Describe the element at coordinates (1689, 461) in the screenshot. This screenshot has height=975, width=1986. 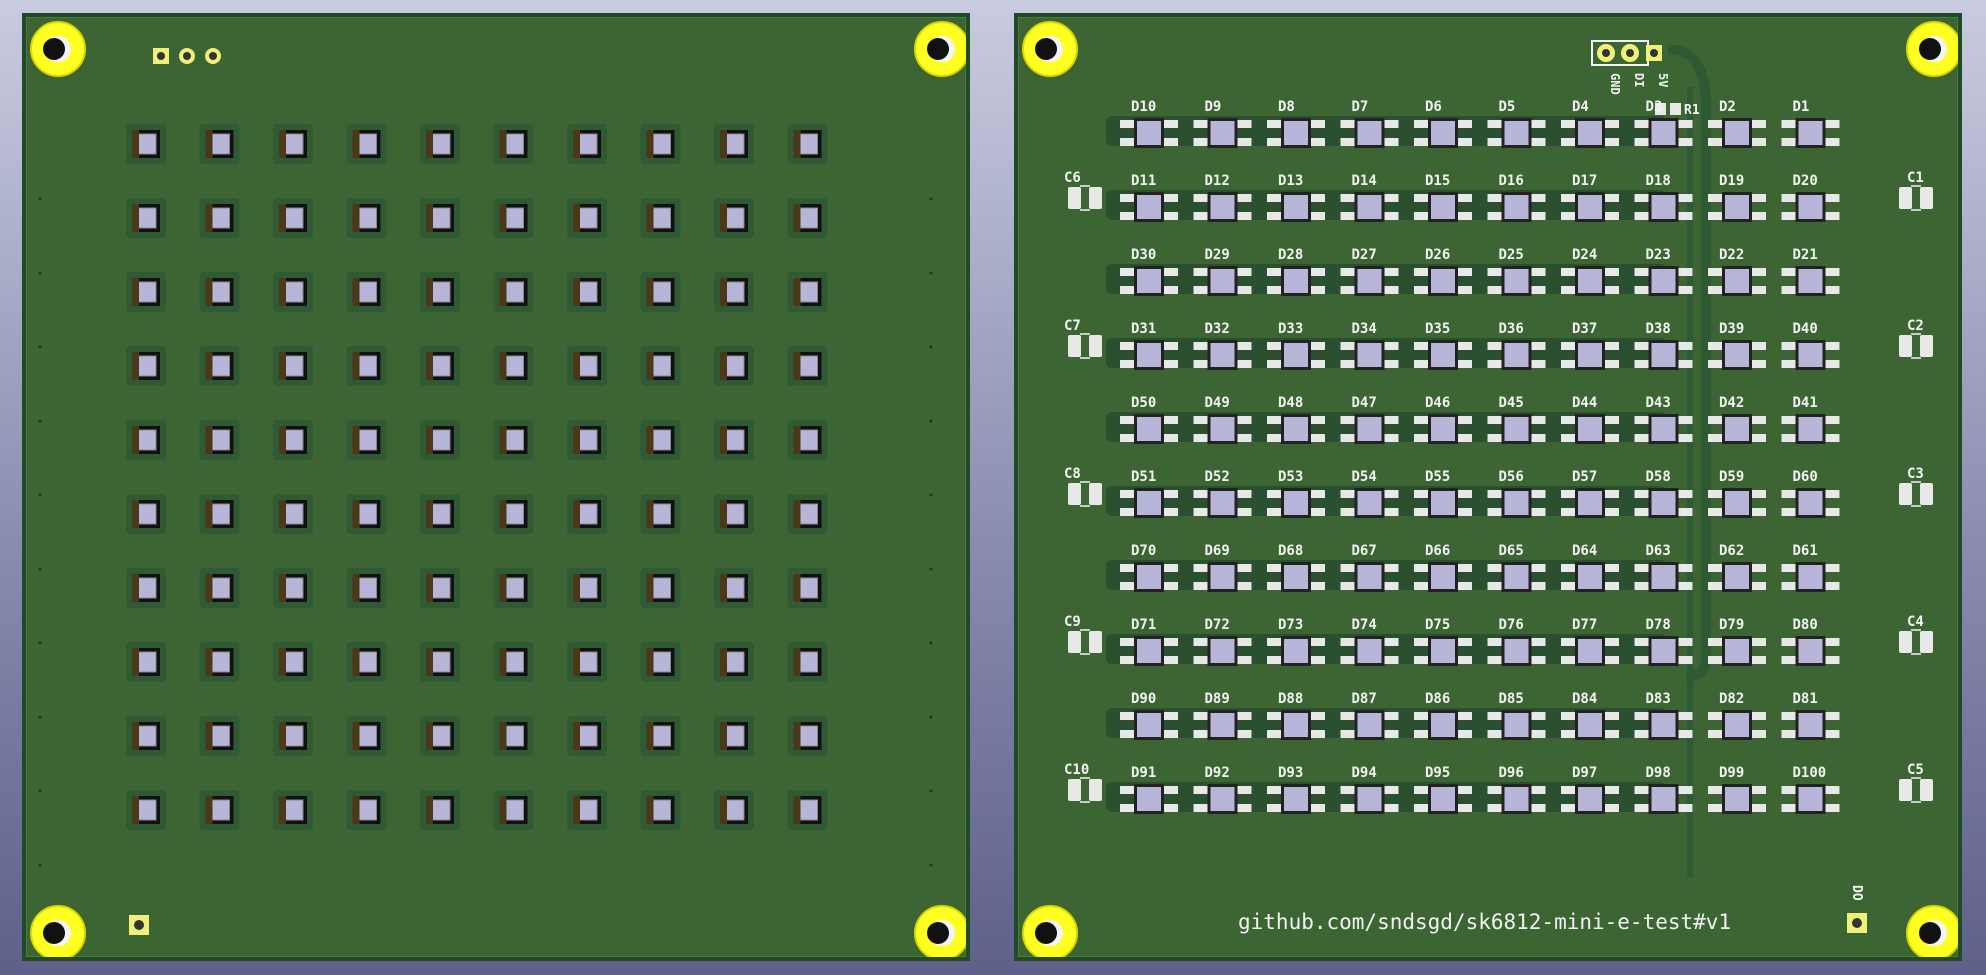
I see `power-traces` at that location.